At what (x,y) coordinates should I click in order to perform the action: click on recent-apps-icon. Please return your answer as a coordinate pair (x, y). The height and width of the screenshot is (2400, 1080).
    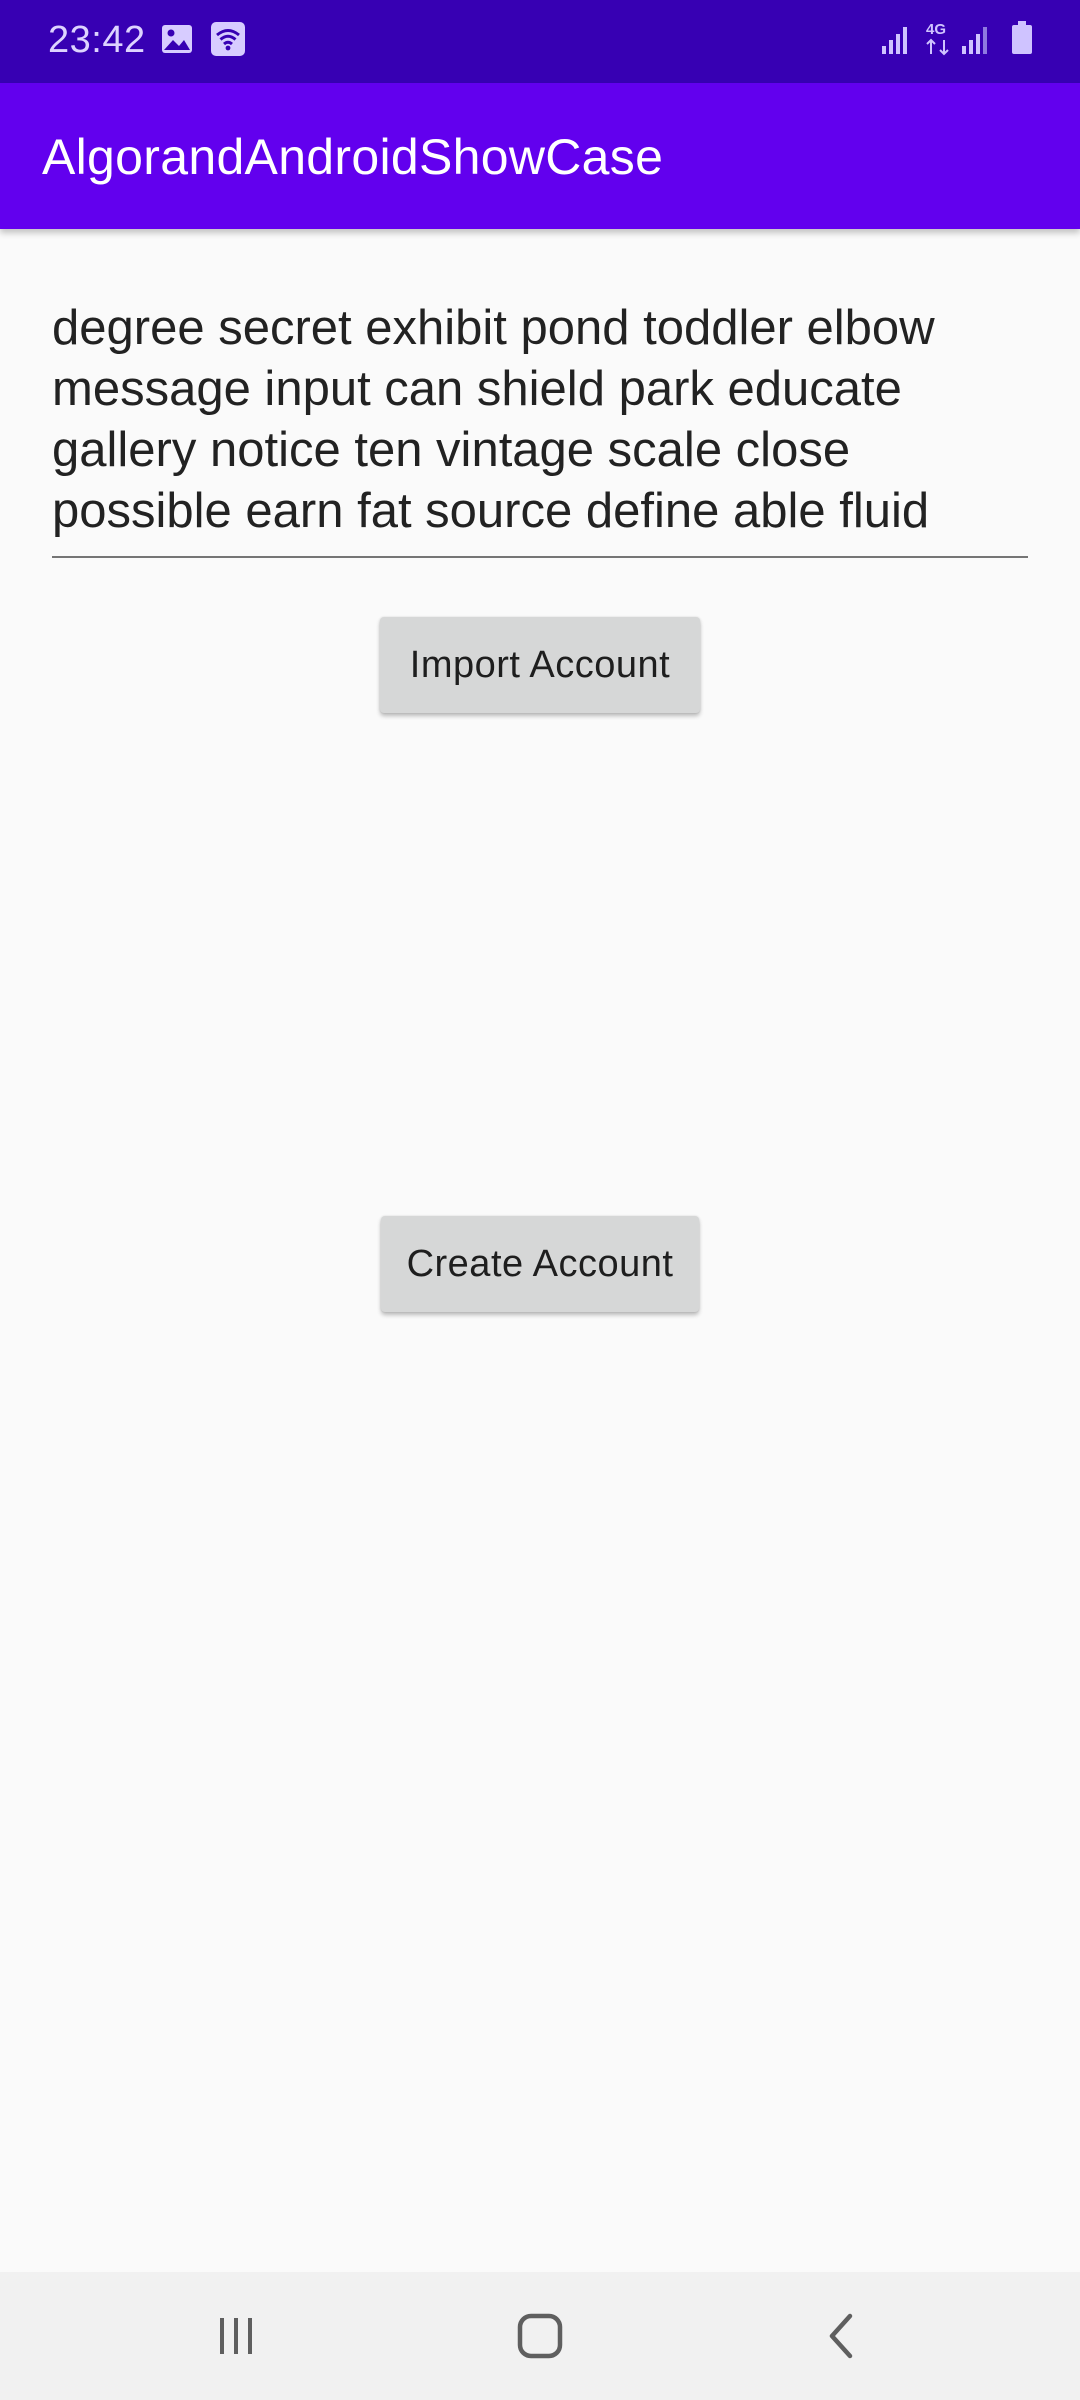
    Looking at the image, I should click on (236, 2336).